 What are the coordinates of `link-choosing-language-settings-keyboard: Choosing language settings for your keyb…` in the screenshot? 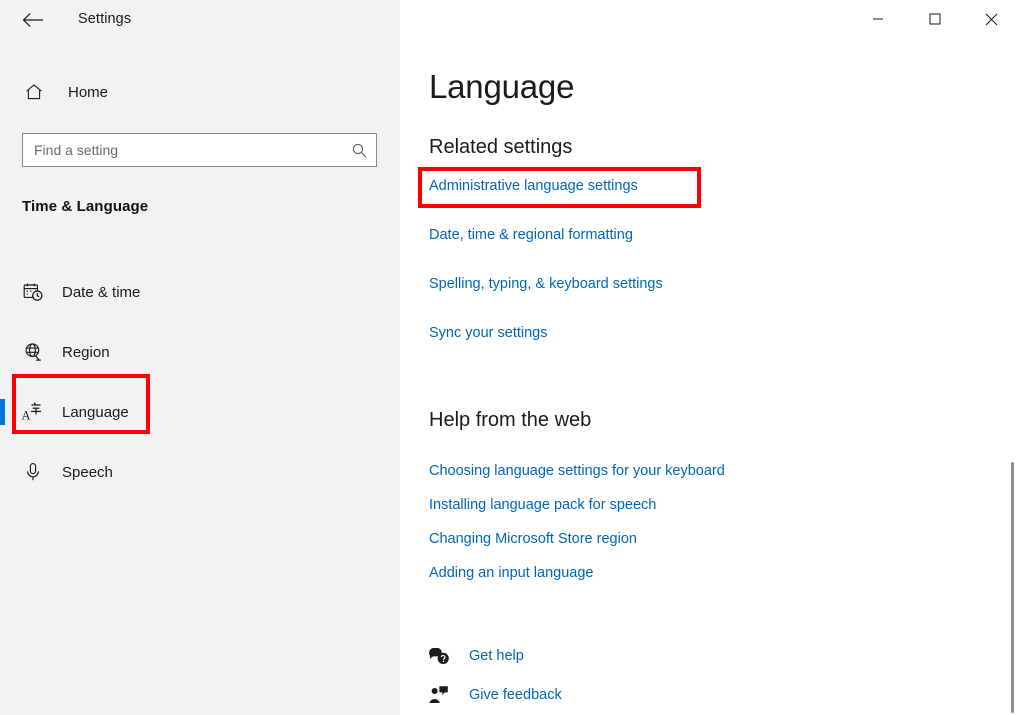 It's located at (577, 471).